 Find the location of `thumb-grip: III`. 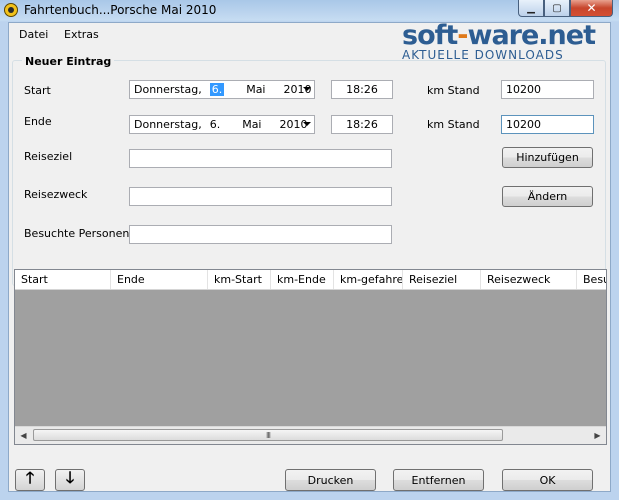

thumb-grip: III is located at coordinates (268, 435).